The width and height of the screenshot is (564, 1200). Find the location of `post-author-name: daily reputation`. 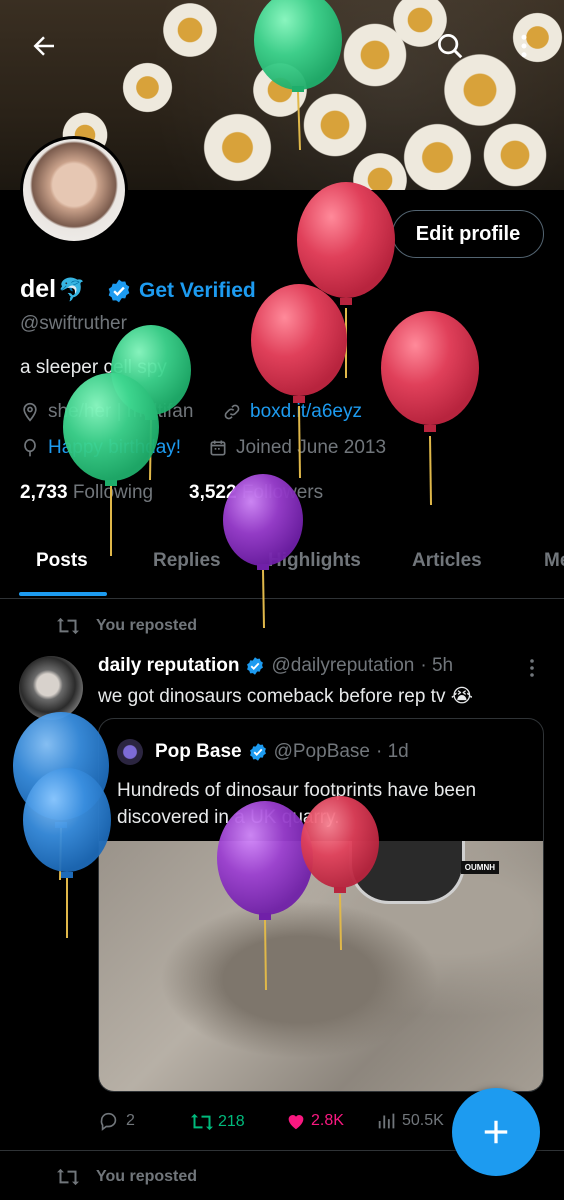

post-author-name: daily reputation is located at coordinates (168, 666).